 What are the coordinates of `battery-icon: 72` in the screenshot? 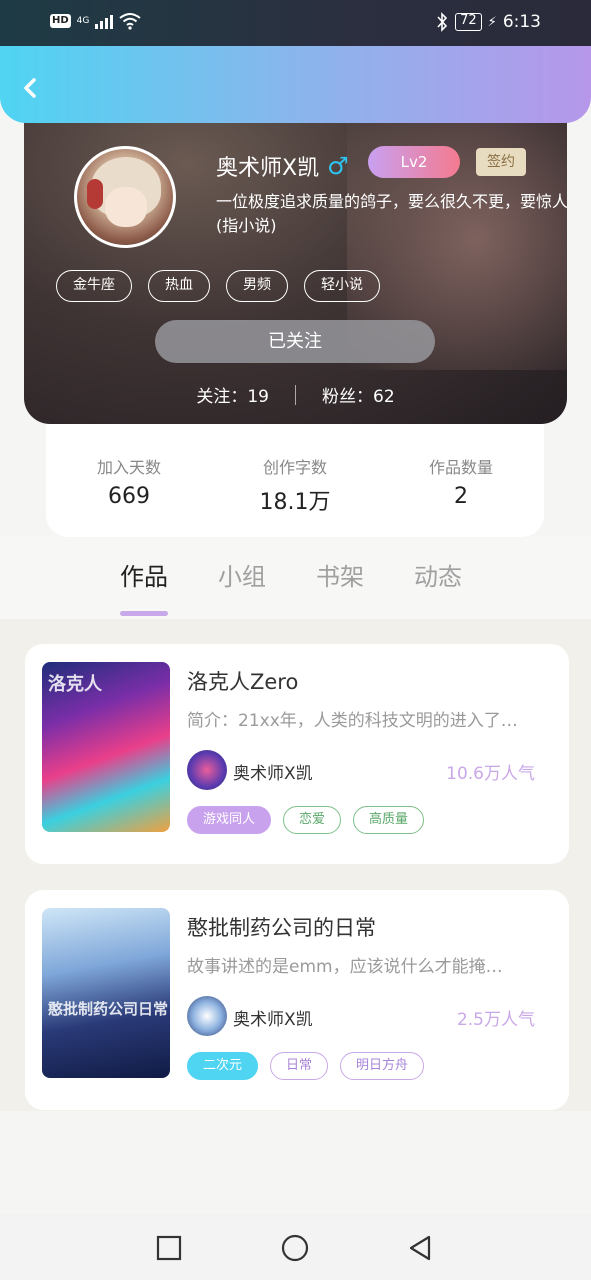 It's located at (468, 22).